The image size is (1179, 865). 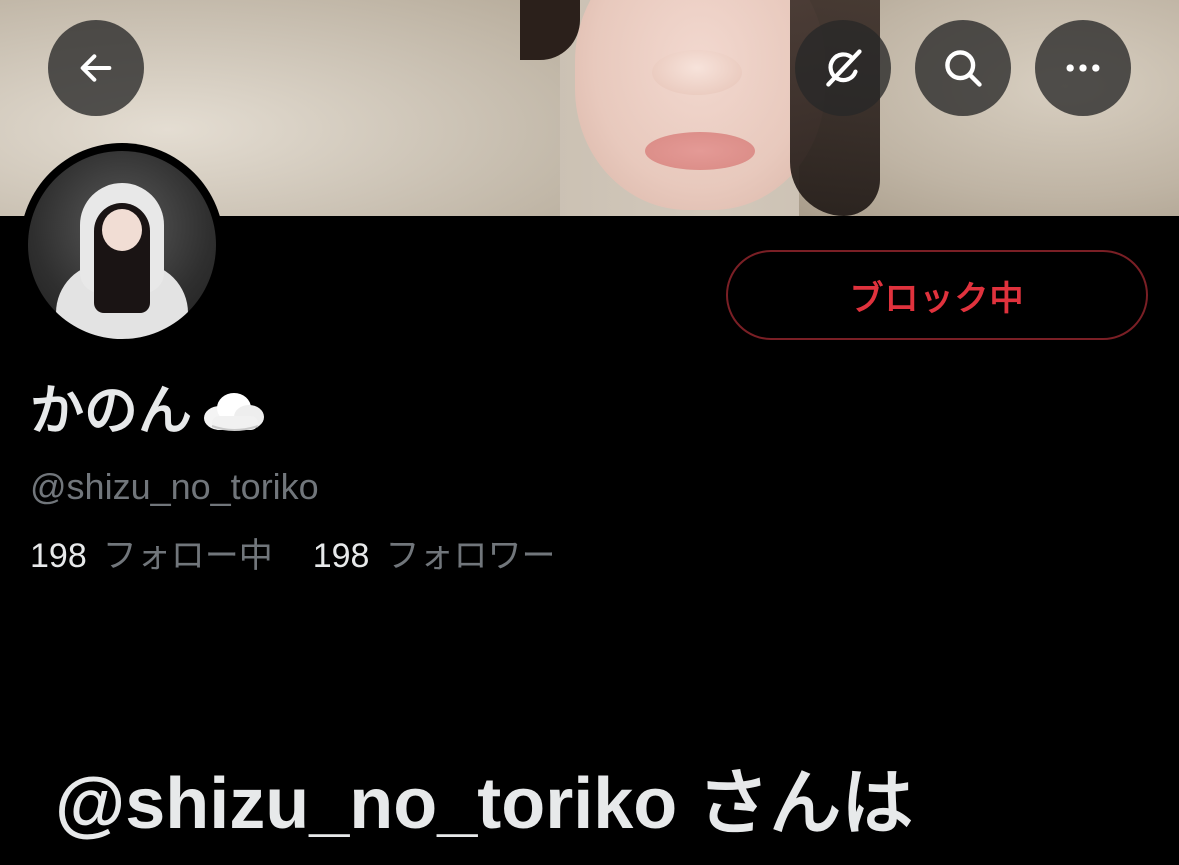 I want to click on more-horizontal-icon, so click(x=1083, y=68).